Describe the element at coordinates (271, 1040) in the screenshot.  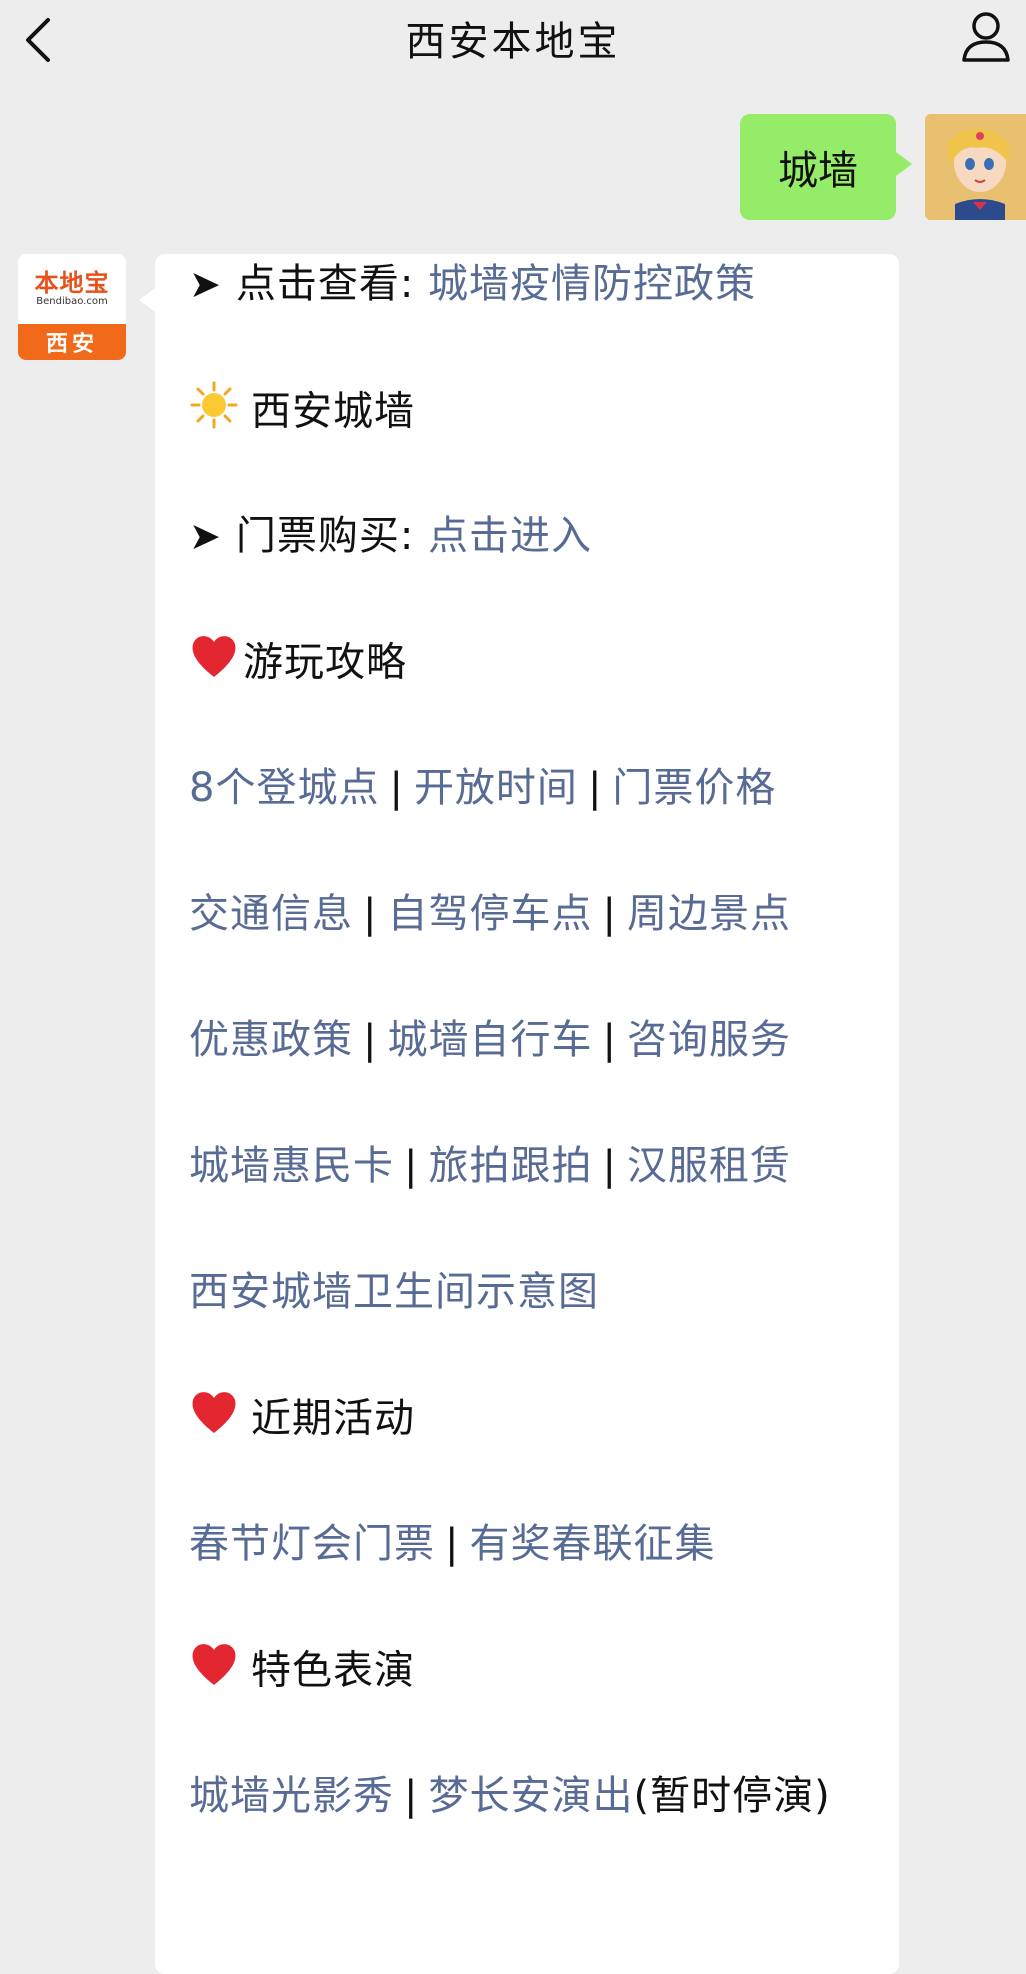
I see `link-discount: 优惠政策` at that location.